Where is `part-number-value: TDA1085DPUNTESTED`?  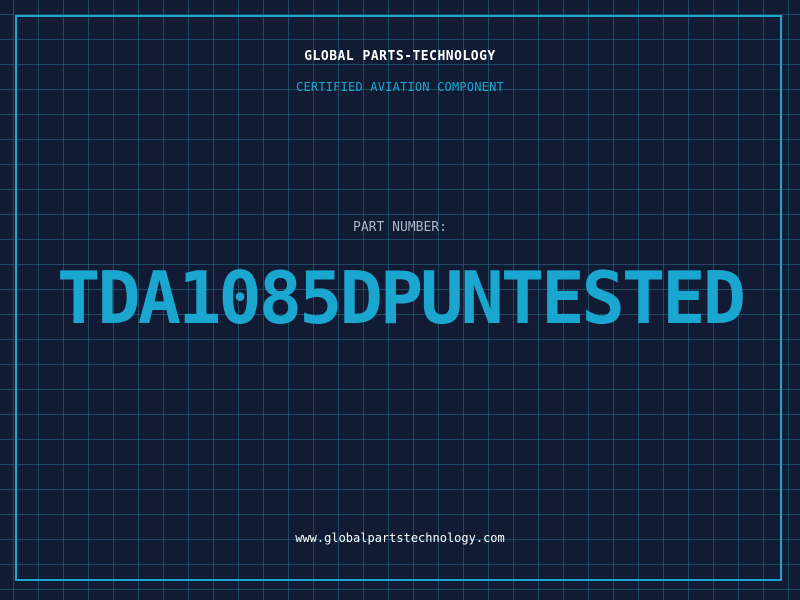
part-number-value: TDA1085DPUNTESTED is located at coordinates (401, 298).